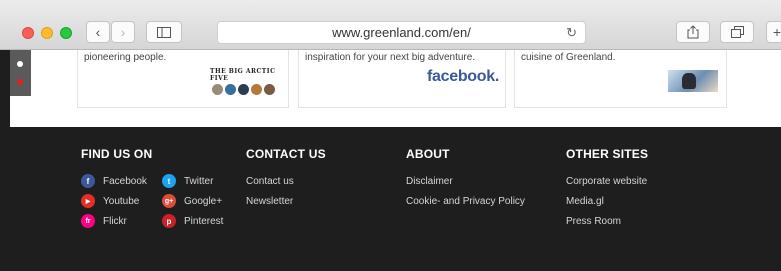  I want to click on youtube-icon: ▶, so click(88, 201).